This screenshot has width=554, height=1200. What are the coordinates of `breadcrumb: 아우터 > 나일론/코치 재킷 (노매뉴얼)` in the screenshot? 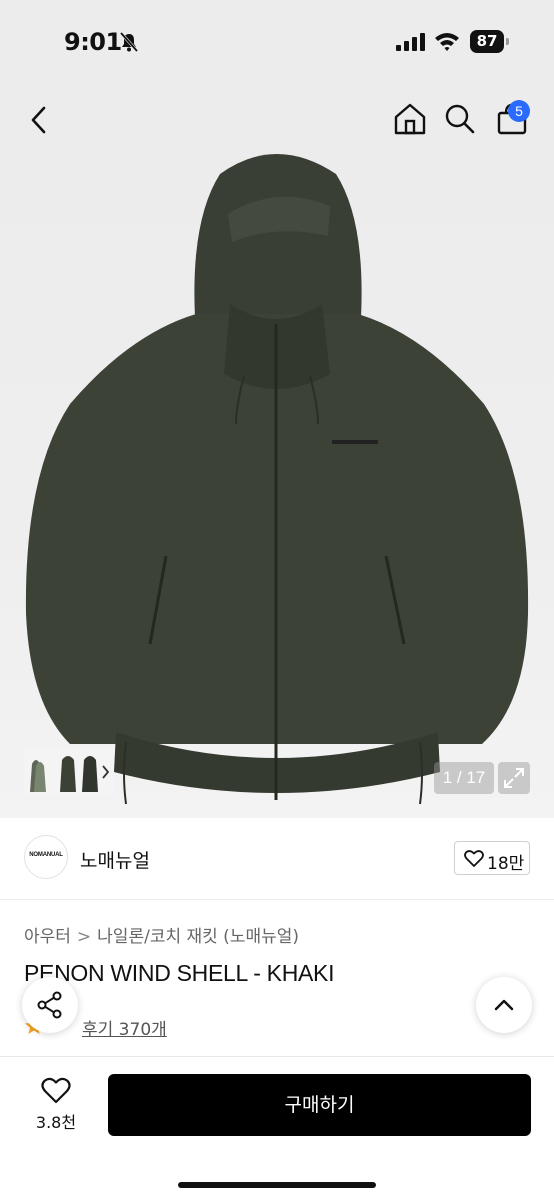 It's located at (161, 934).